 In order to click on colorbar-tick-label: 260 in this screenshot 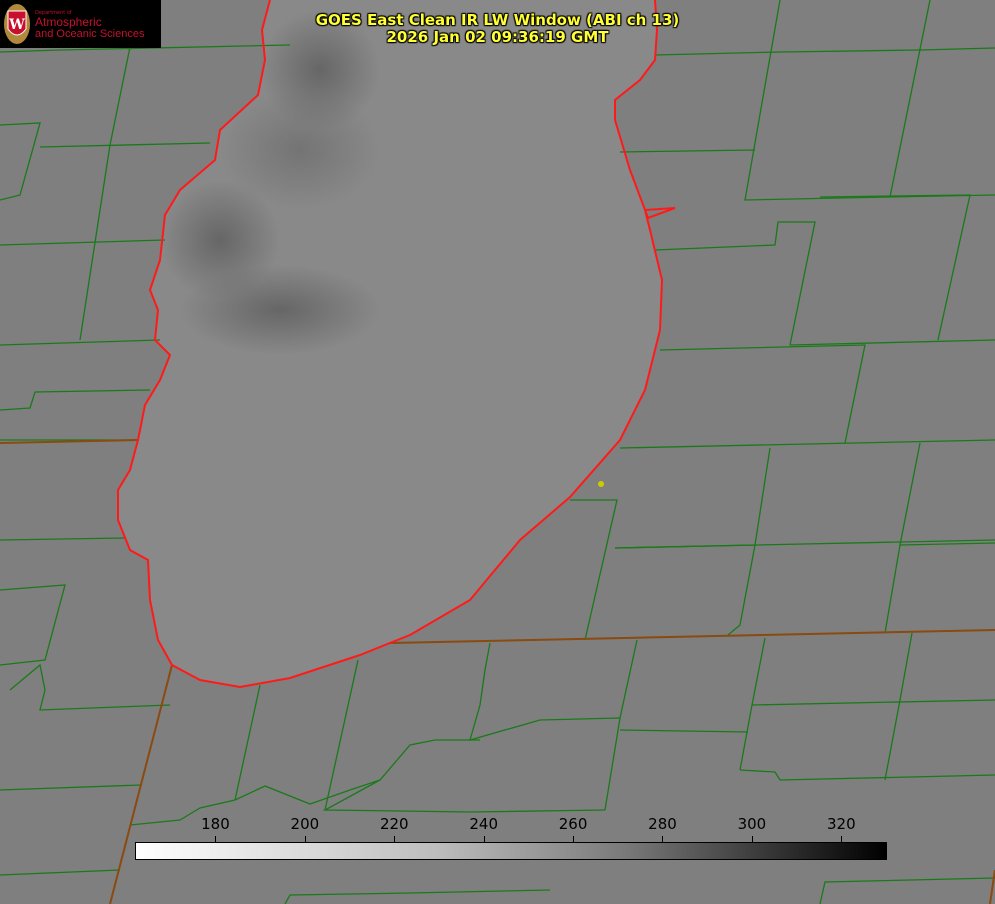, I will do `click(573, 824)`.